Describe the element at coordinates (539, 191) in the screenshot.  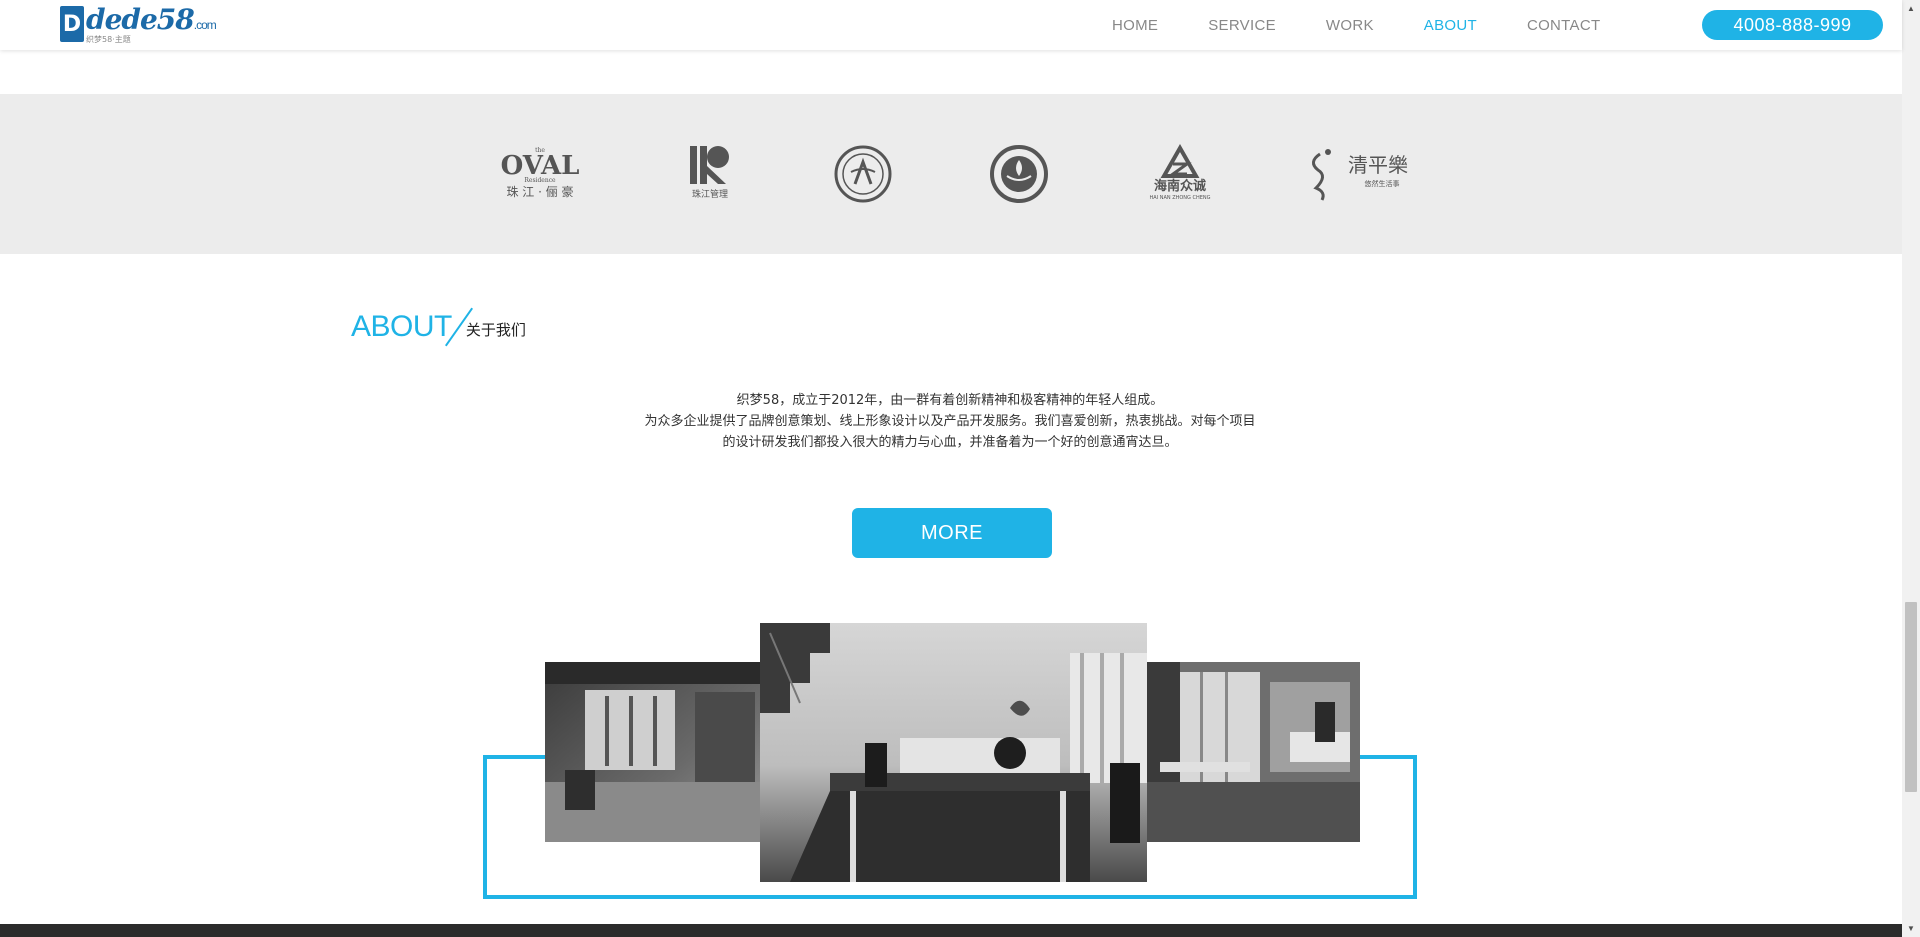
I see `svg-text: 珠 江 · 俪 豪` at that location.